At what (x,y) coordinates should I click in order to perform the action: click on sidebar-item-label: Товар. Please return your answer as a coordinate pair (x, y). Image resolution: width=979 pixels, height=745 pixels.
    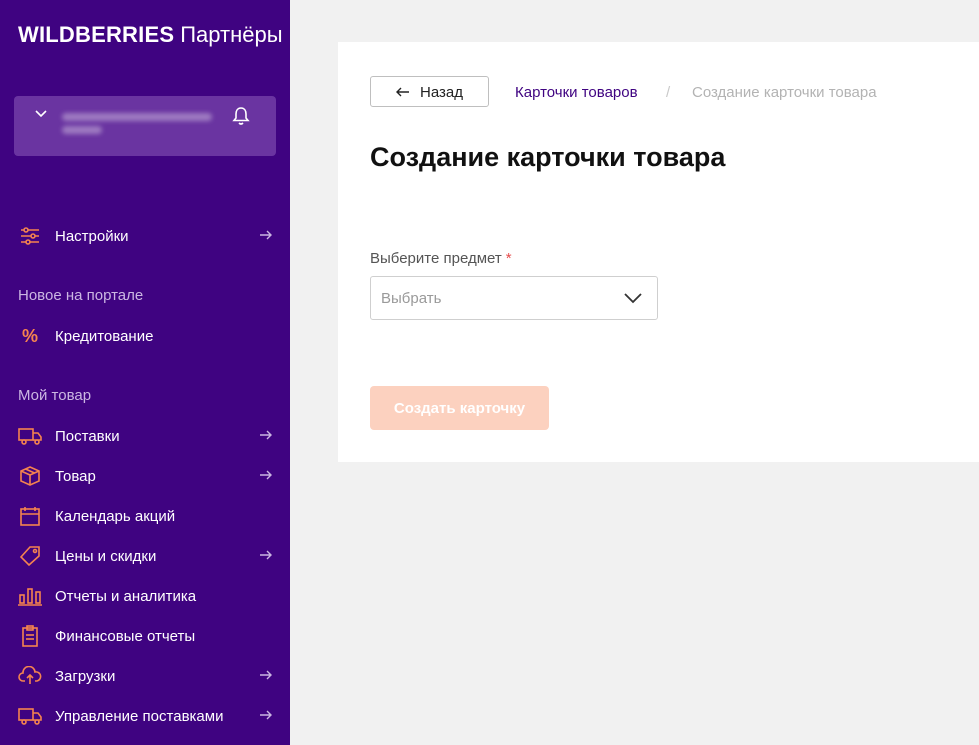
    Looking at the image, I should click on (75, 476).